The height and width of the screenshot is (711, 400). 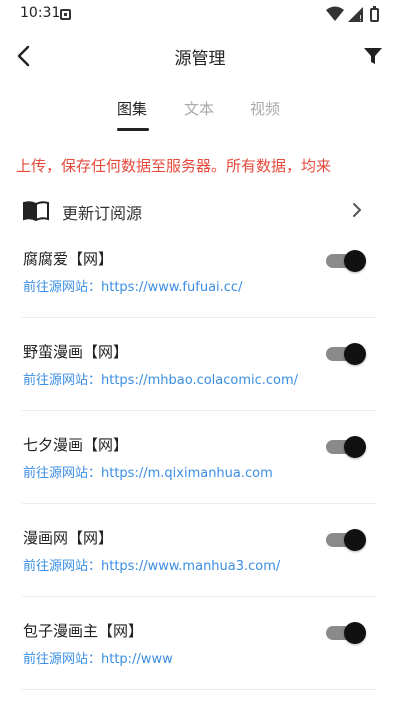 I want to click on signal-icon: !, so click(x=355, y=15).